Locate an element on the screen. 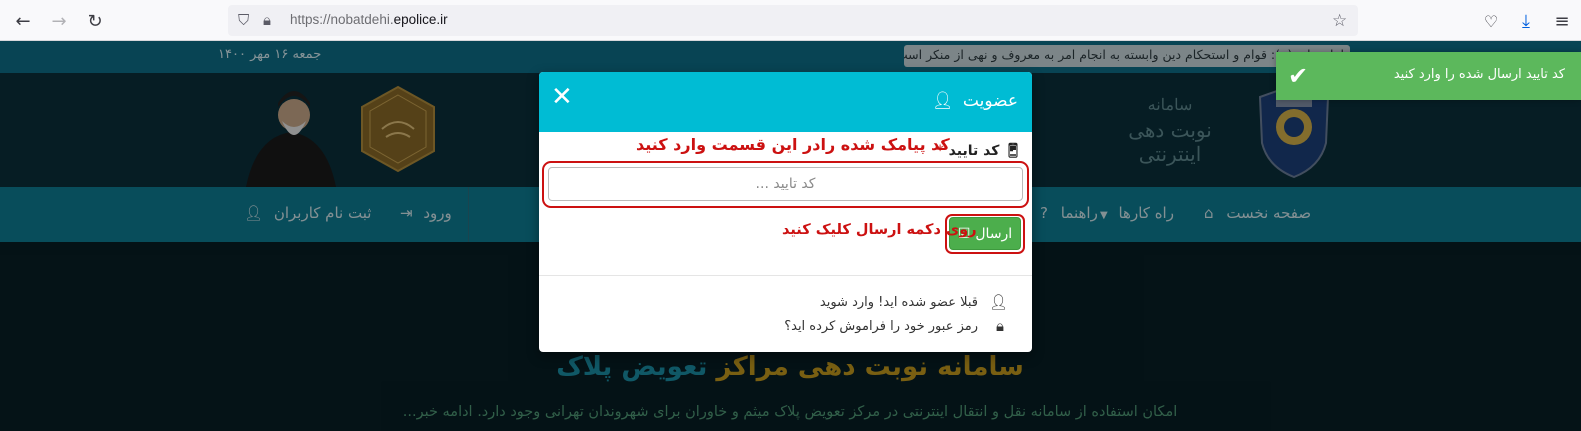 The width and height of the screenshot is (1581, 431). shield-icon: ⛉ is located at coordinates (243, 20).